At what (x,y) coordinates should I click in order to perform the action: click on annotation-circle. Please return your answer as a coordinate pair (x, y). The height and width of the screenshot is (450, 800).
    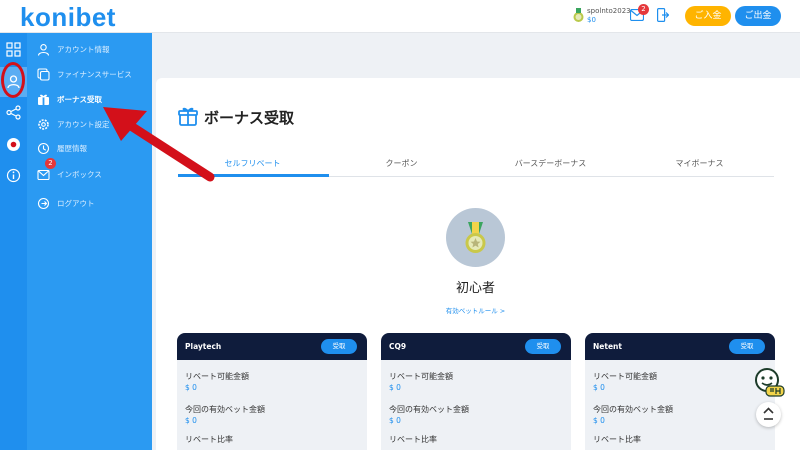
    Looking at the image, I should click on (13, 80).